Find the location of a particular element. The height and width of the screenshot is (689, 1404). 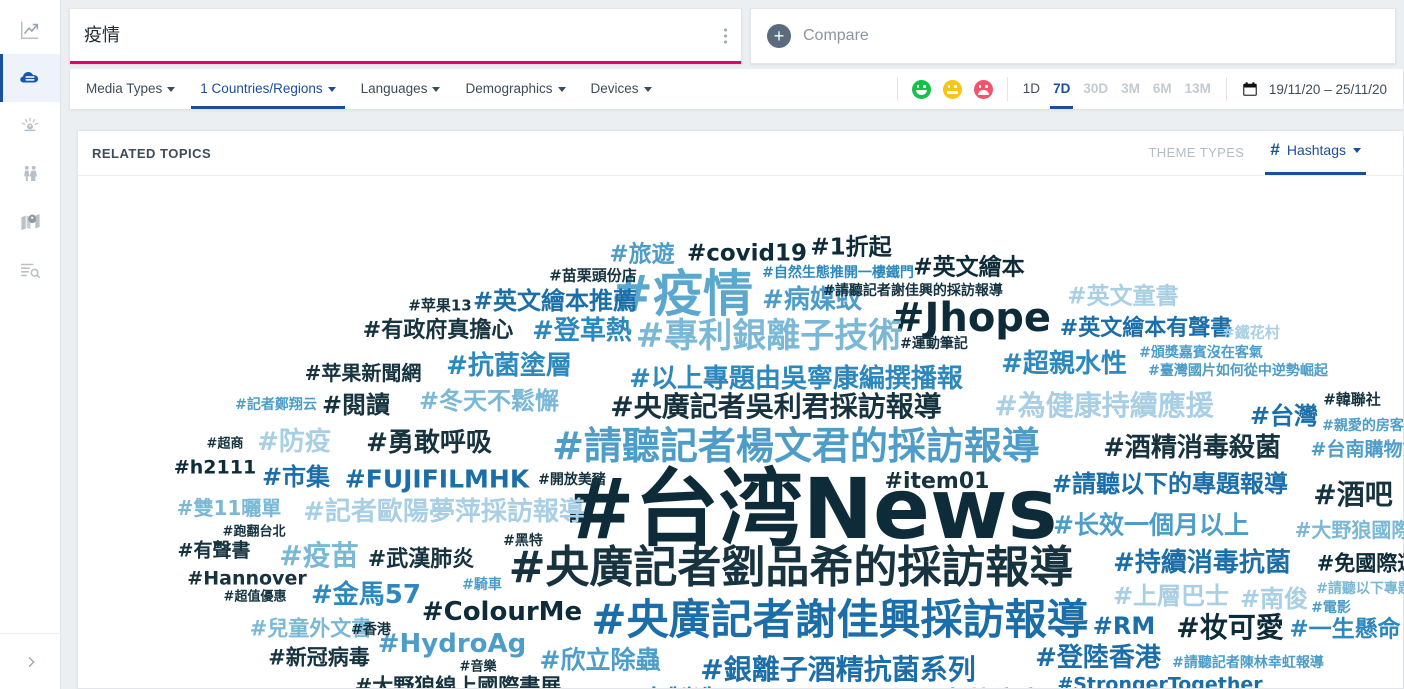

cloud-word: #英文繪本有聲書 is located at coordinates (1146, 329).